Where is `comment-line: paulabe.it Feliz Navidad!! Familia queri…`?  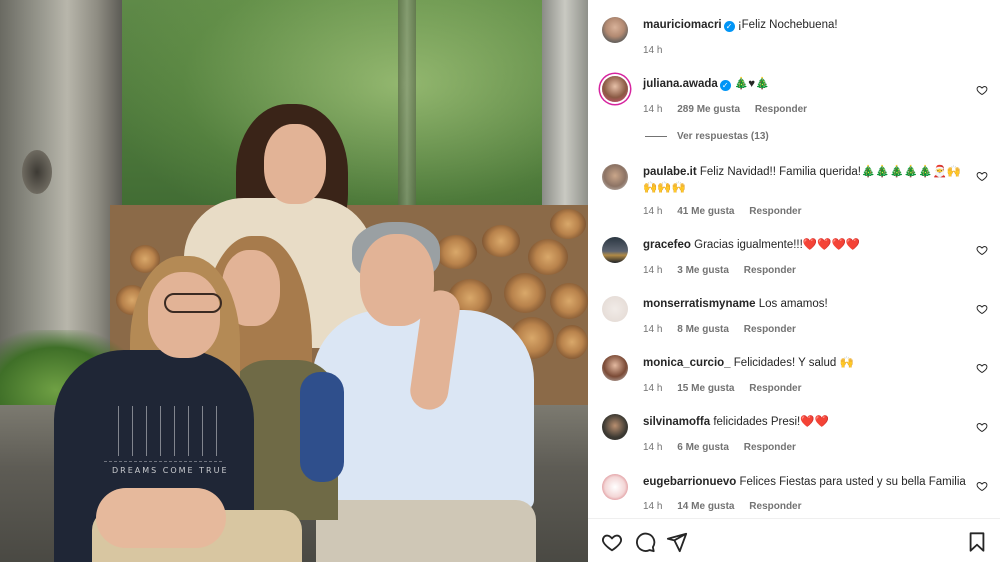
comment-line: paulabe.it Feliz Navidad!! Familia queri… is located at coordinates (806, 180).